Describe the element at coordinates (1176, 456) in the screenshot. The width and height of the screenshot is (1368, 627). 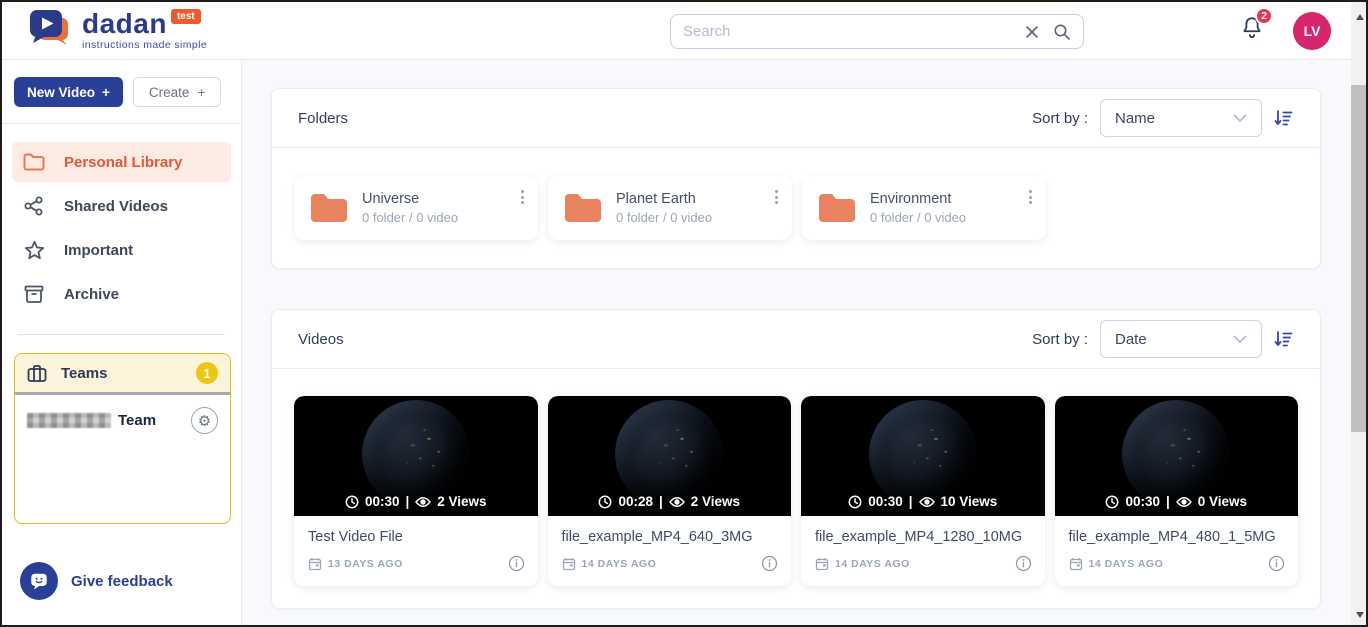
I see `video-thumbnail: 00:30 | 0 Views` at that location.